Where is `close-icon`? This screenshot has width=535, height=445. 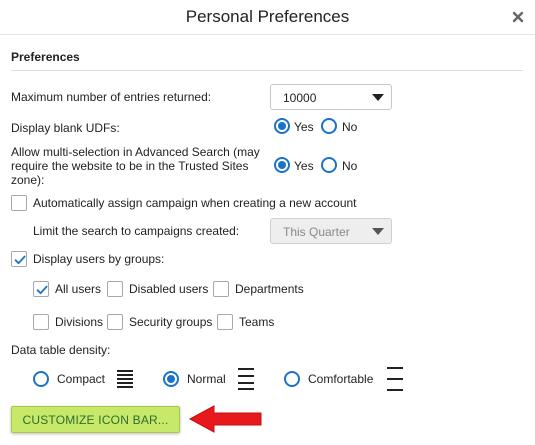 close-icon is located at coordinates (518, 17).